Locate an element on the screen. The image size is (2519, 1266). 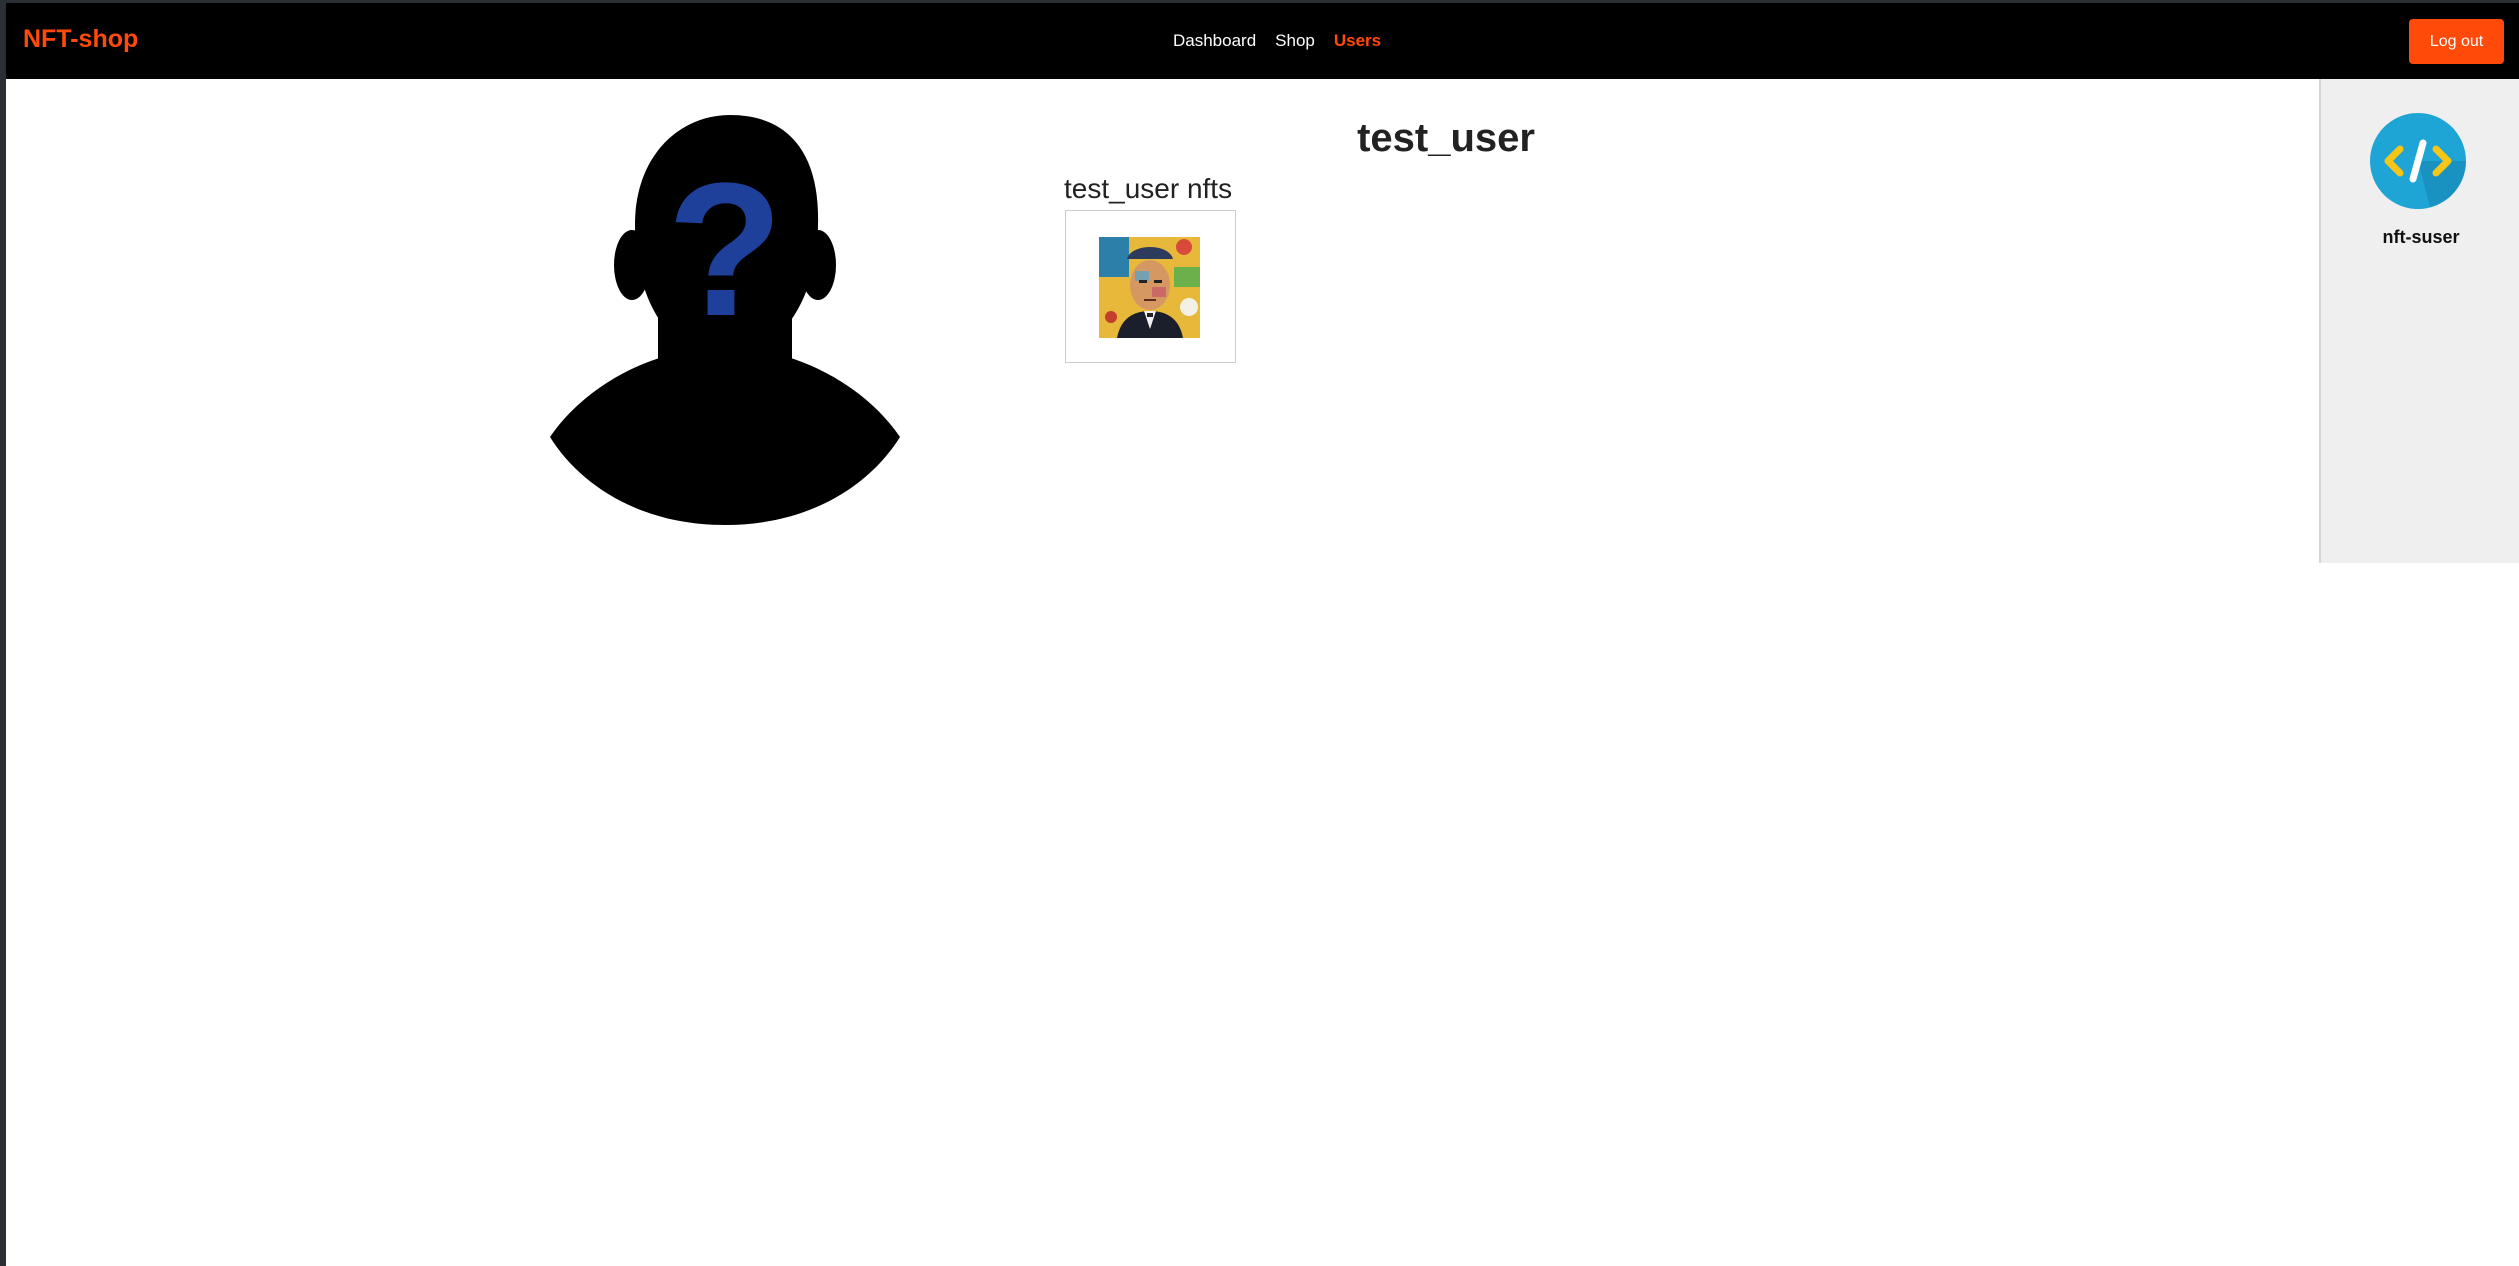
users-sidebar: nft-suser is located at coordinates (2419, 321).